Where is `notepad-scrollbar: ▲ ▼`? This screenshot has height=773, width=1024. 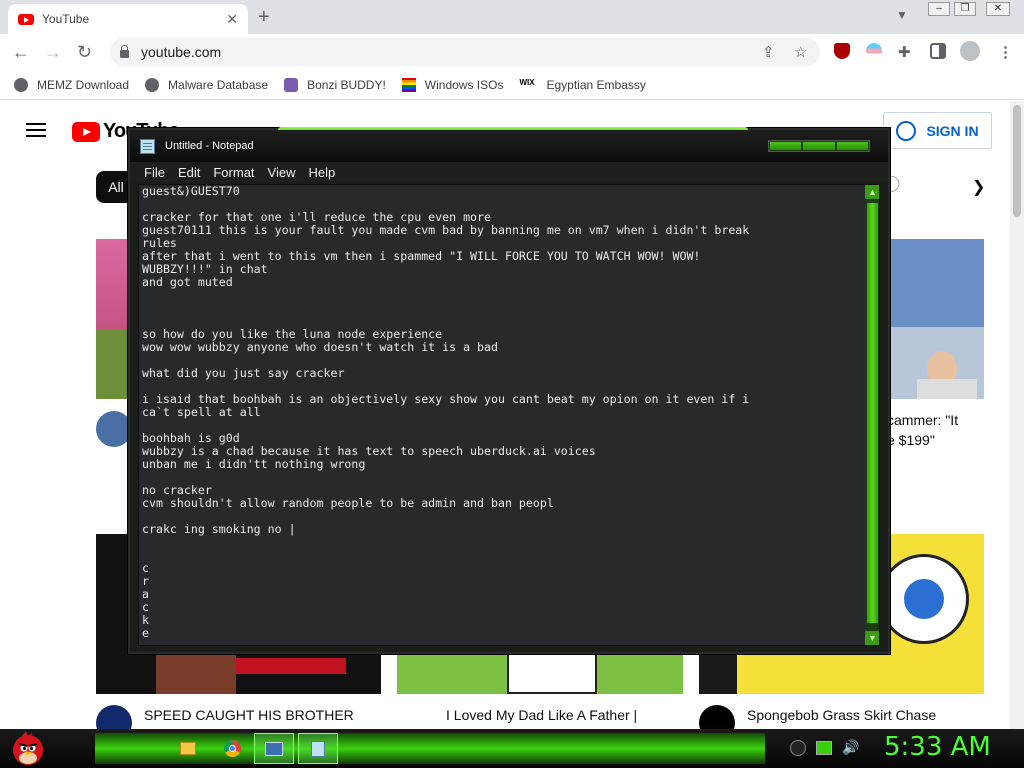
notepad-scrollbar: ▲ ▼ is located at coordinates (872, 415).